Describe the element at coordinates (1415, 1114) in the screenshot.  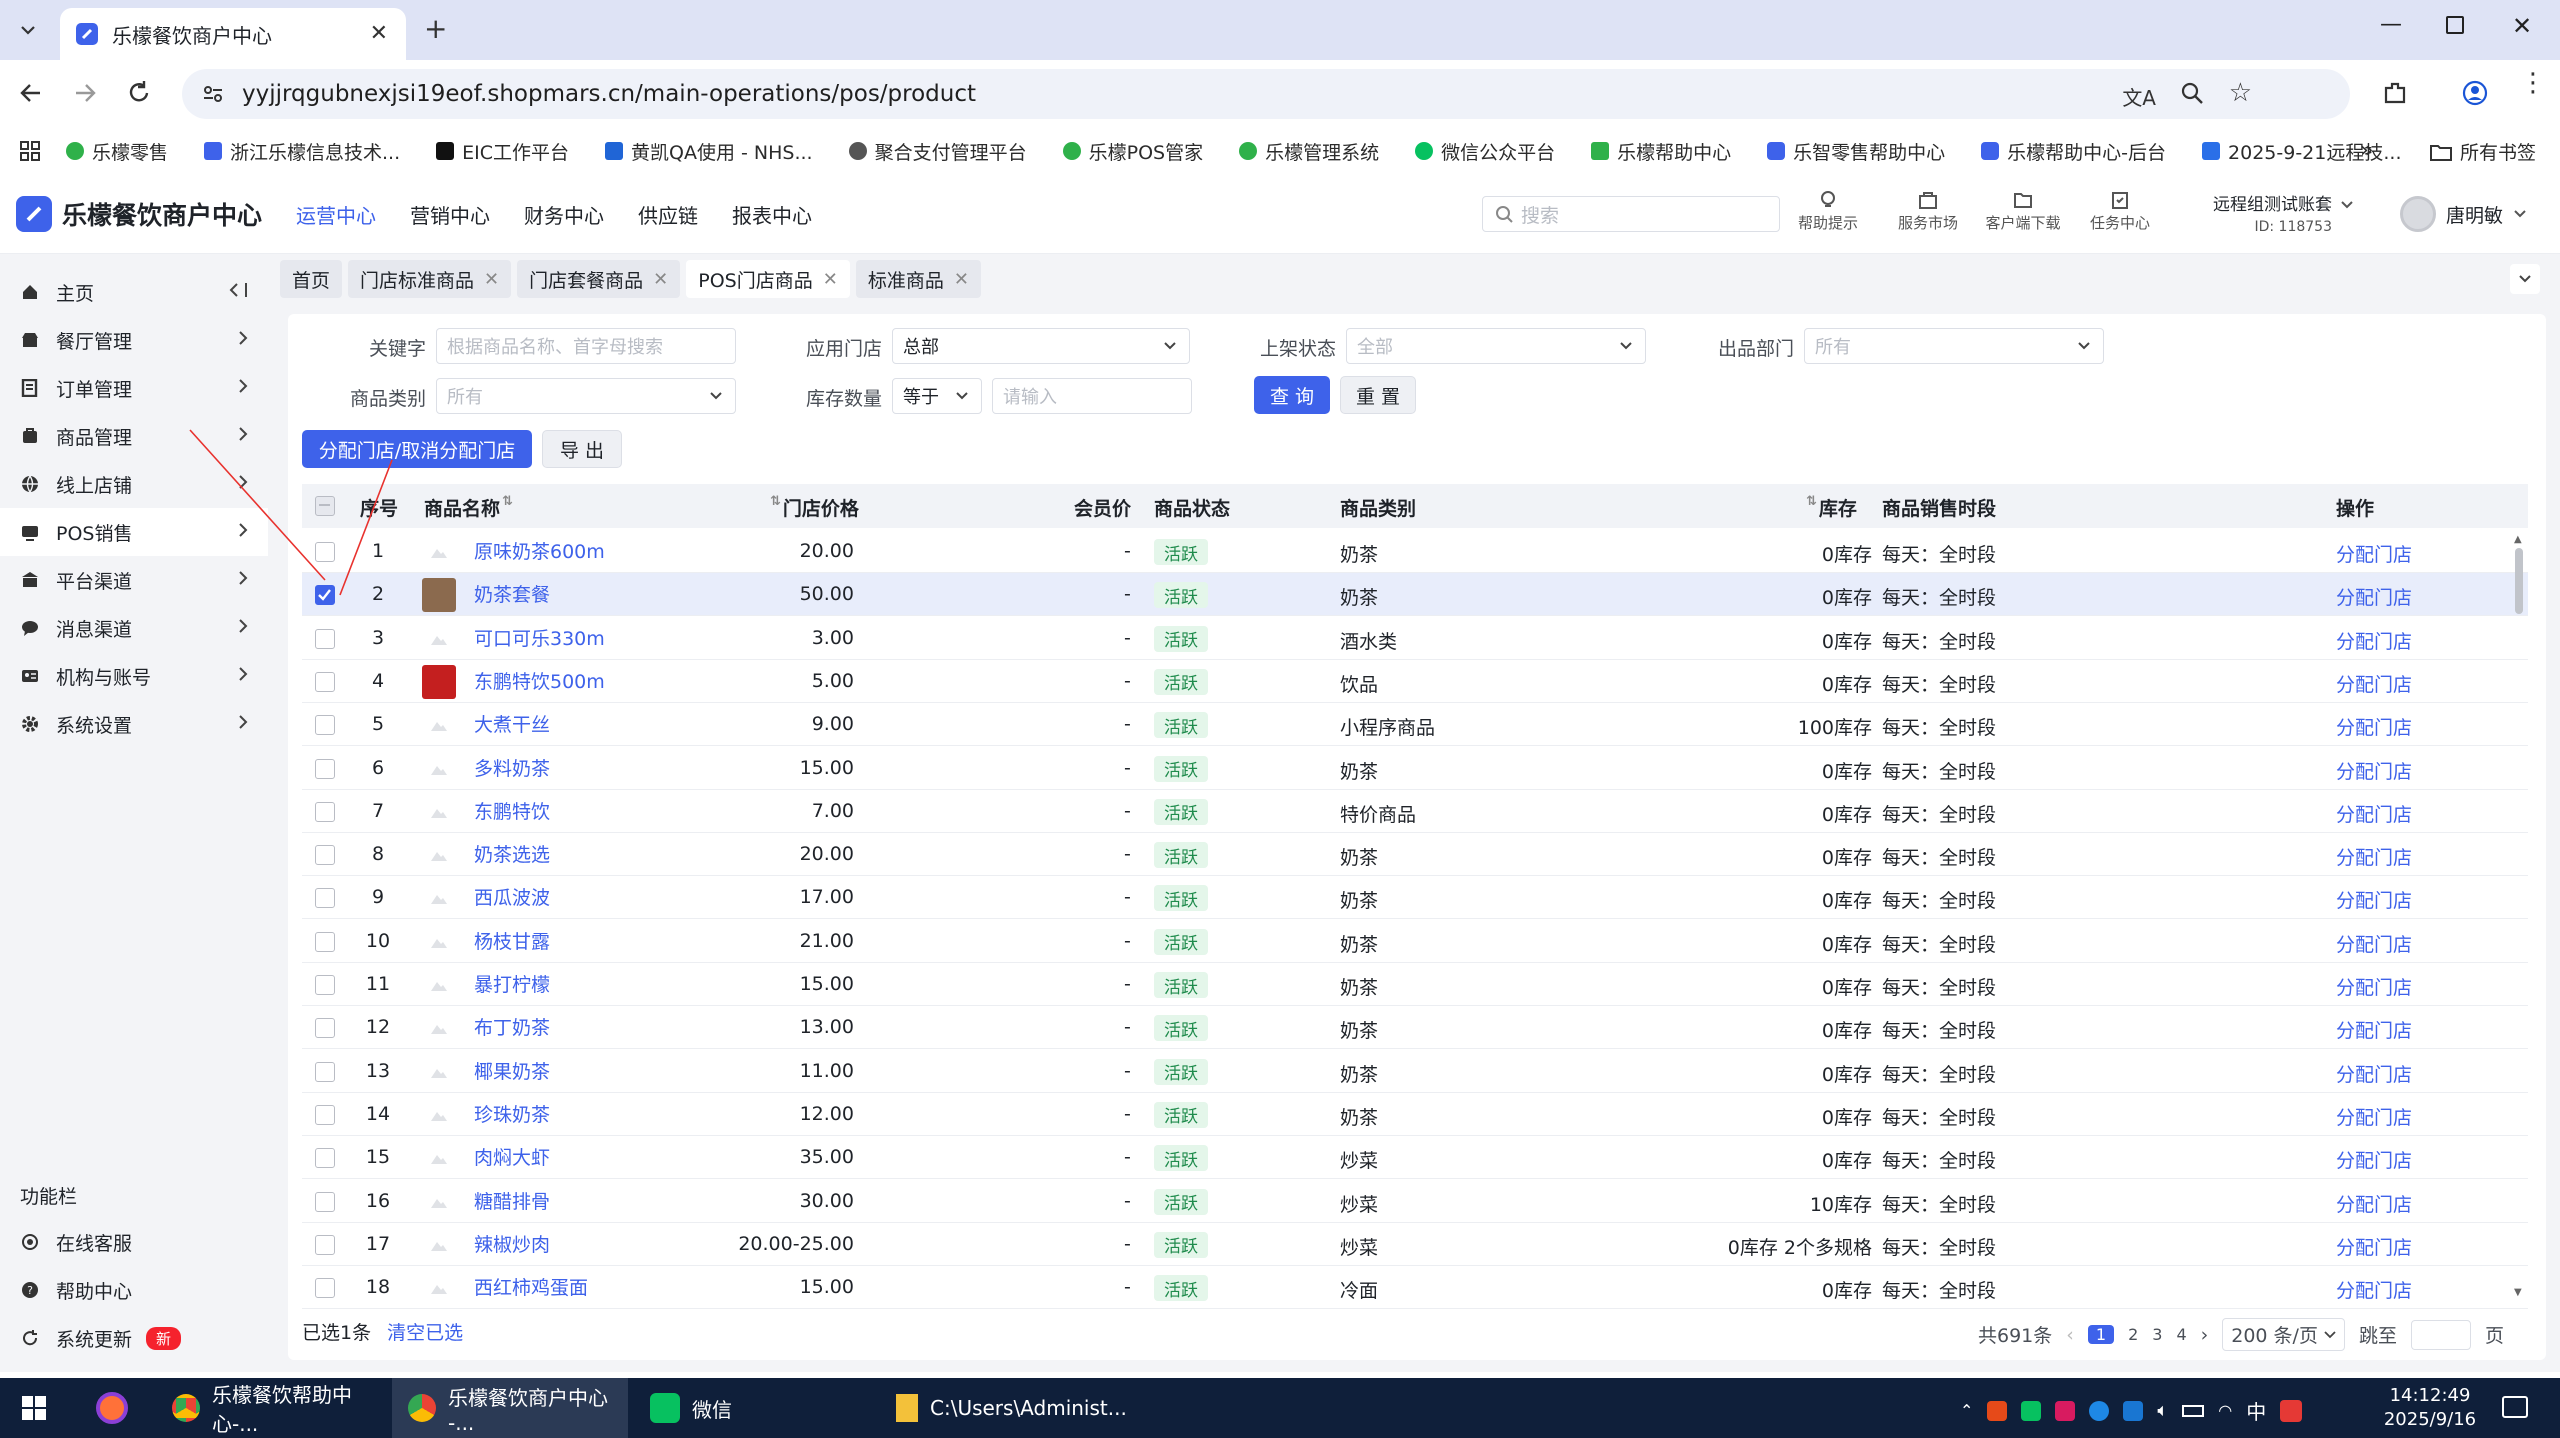
I see `table-row: 14 珍珠奶茶 12.00 - 活跃 奶茶 0库存 每天：全时段 分配门店` at that location.